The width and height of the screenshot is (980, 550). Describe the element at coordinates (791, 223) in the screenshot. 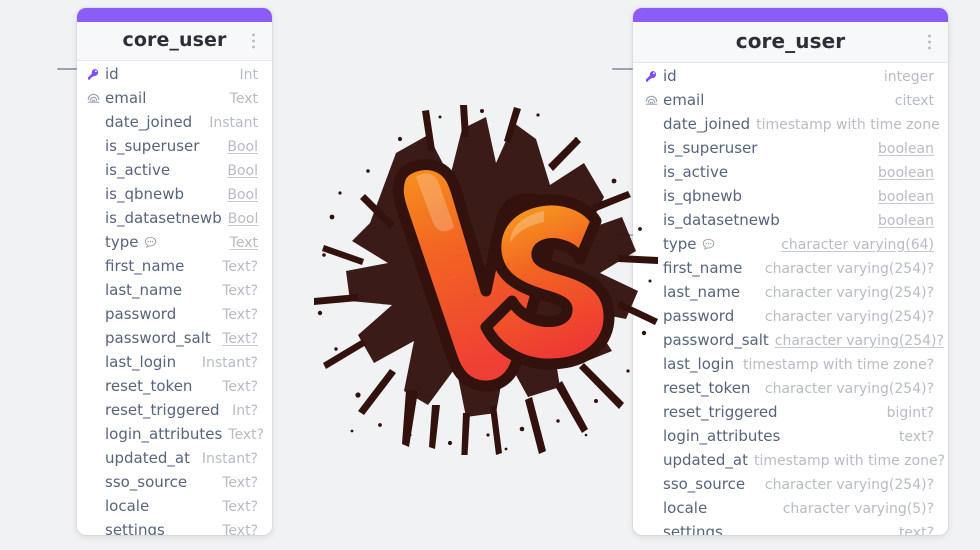

I see `field-row: is_datasetnewb boolean` at that location.